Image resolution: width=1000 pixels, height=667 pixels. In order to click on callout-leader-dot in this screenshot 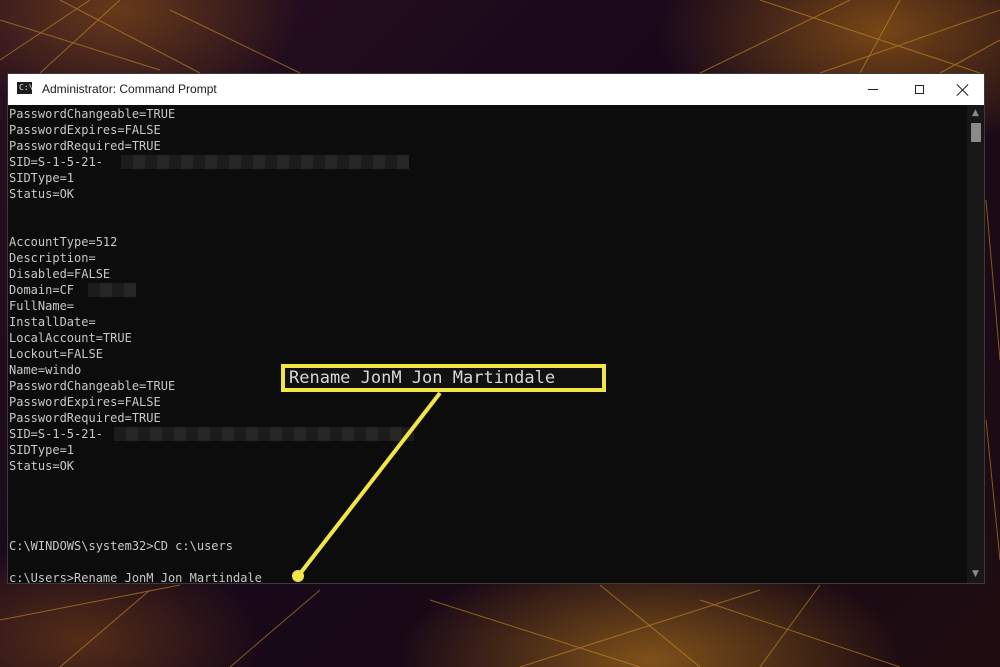, I will do `click(298, 576)`.